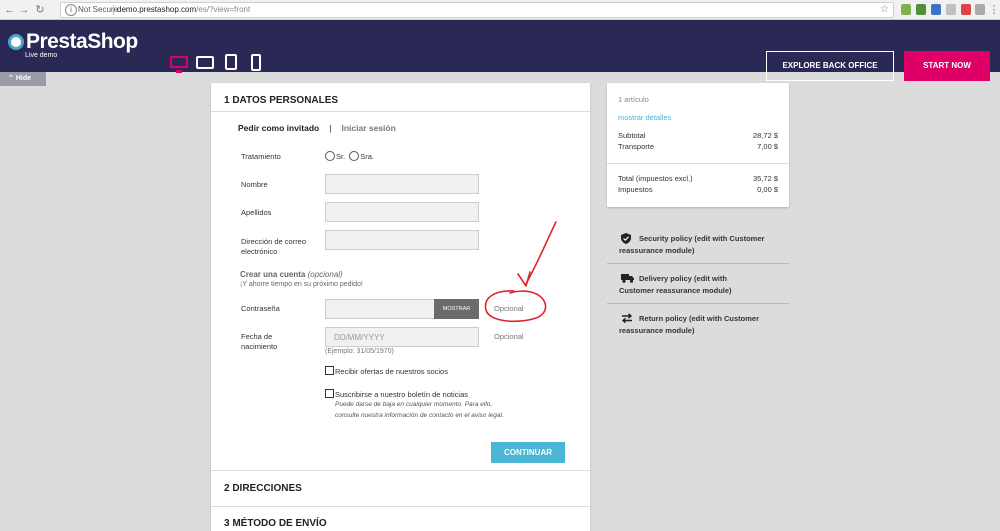  What do you see at coordinates (40, 10) in the screenshot?
I see `reload-icon: ↻` at bounding box center [40, 10].